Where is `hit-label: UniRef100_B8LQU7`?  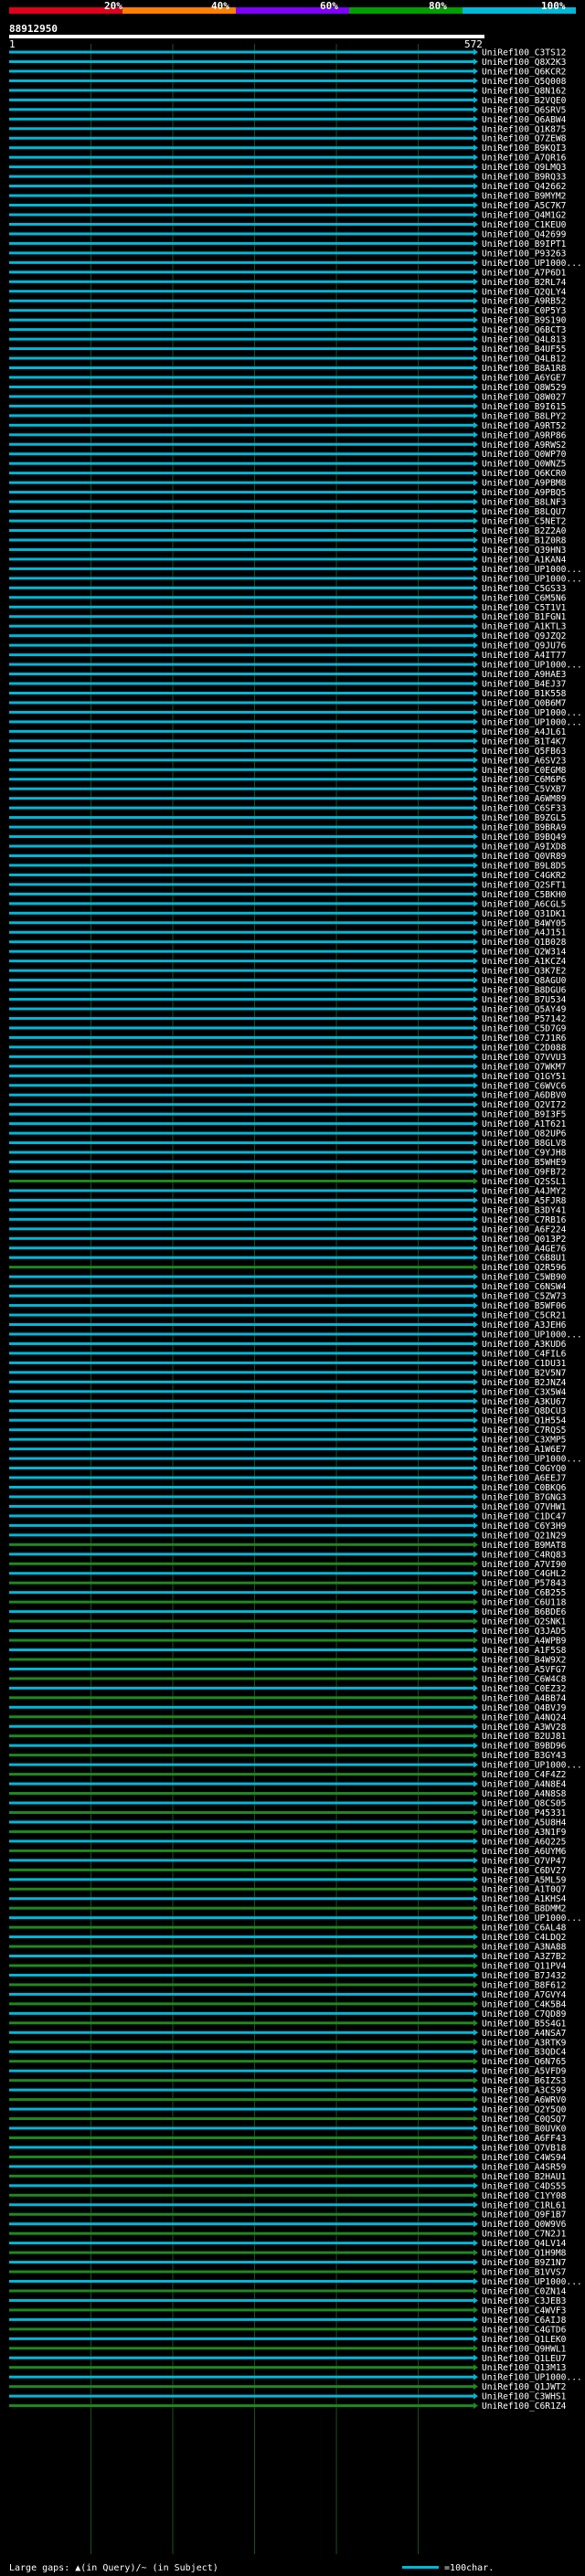 hit-label: UniRef100_B8LQU7 is located at coordinates (524, 512).